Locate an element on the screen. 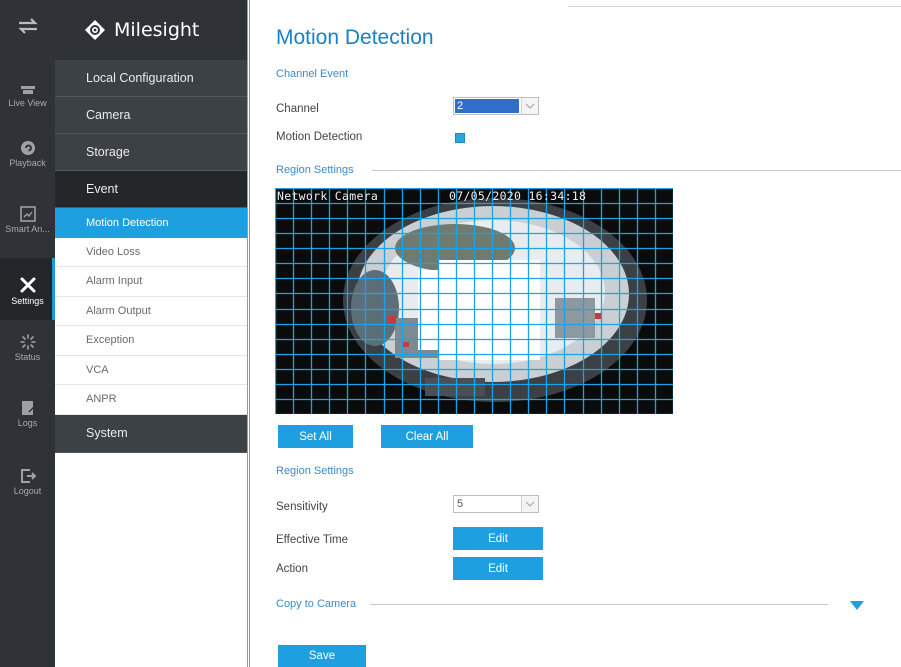 The height and width of the screenshot is (667, 901). logout-icon is located at coordinates (28, 476).